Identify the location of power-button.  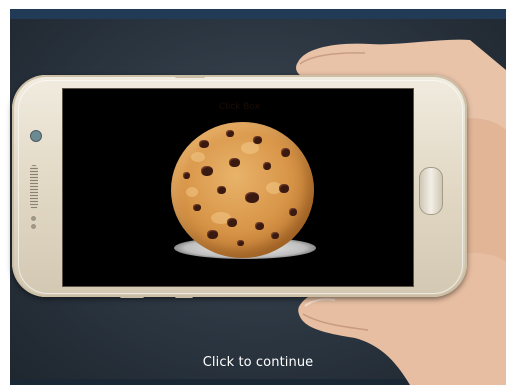
(132, 296).